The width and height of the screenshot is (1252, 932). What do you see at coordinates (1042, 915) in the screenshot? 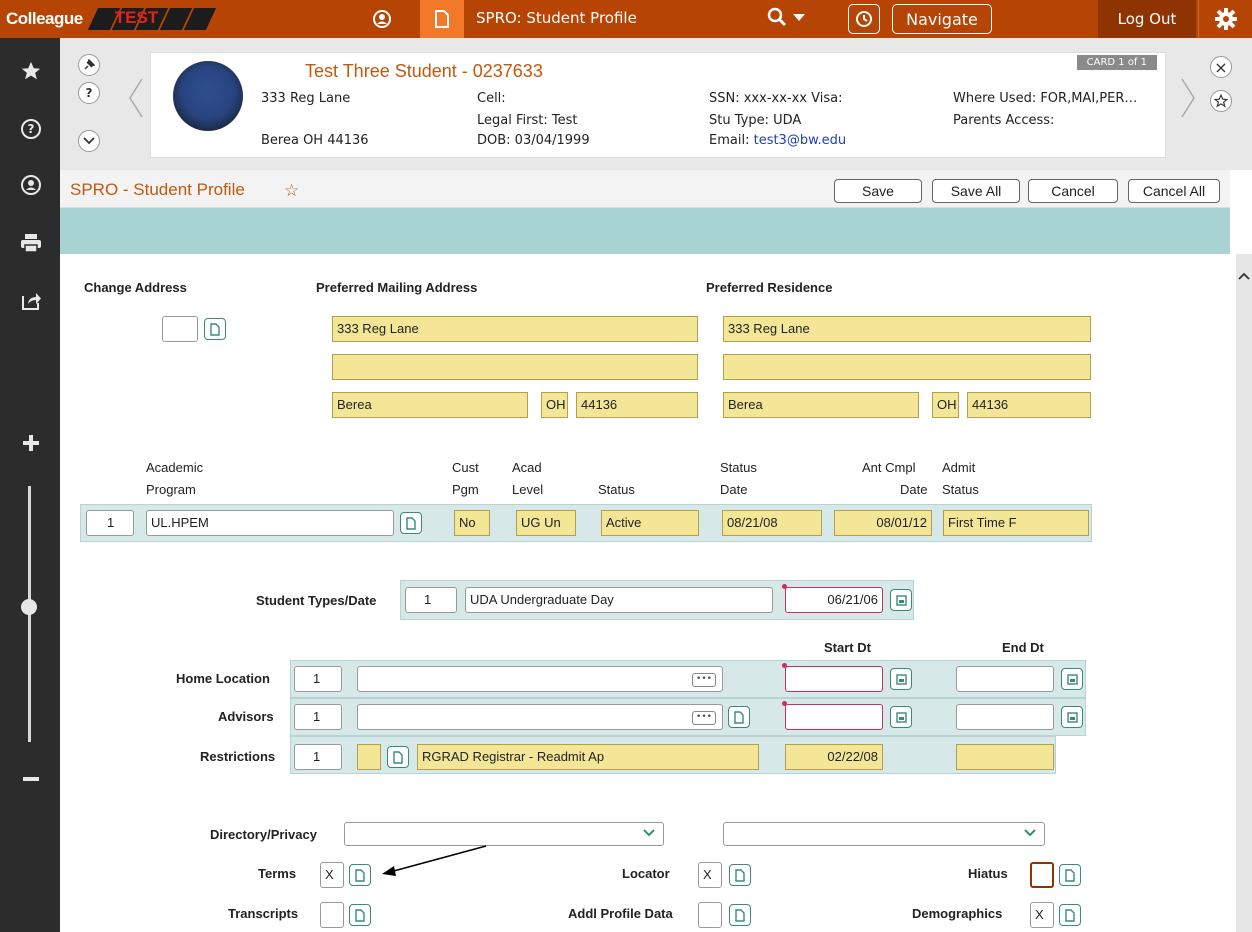
I see `demographics-field: X` at bounding box center [1042, 915].